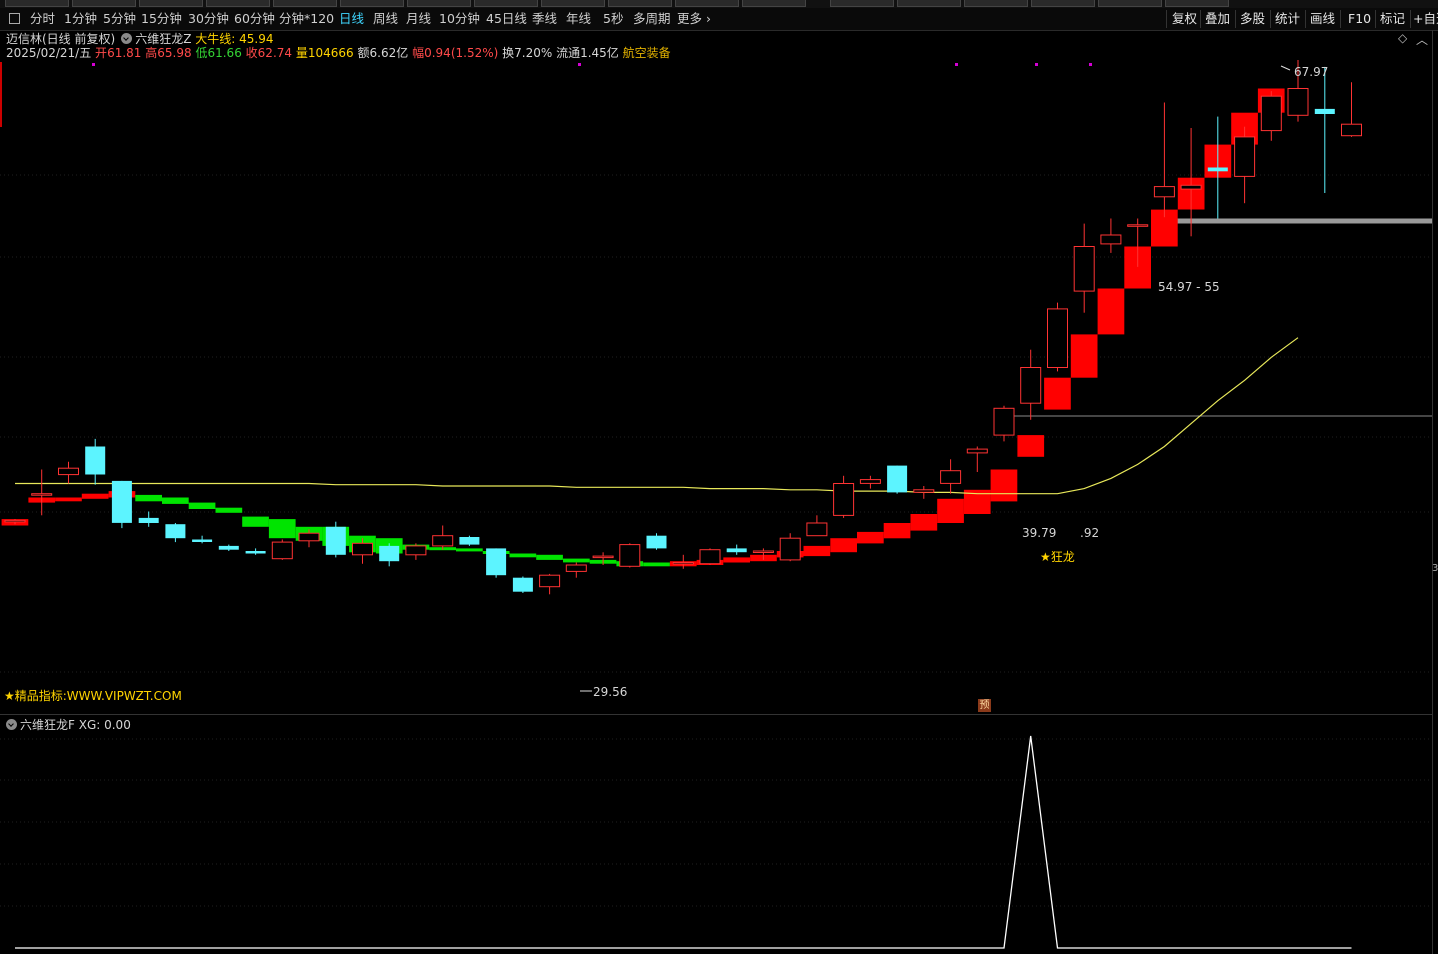 The width and height of the screenshot is (1438, 954). What do you see at coordinates (14, 18) in the screenshot?
I see `sidebar-toggle-icon` at bounding box center [14, 18].